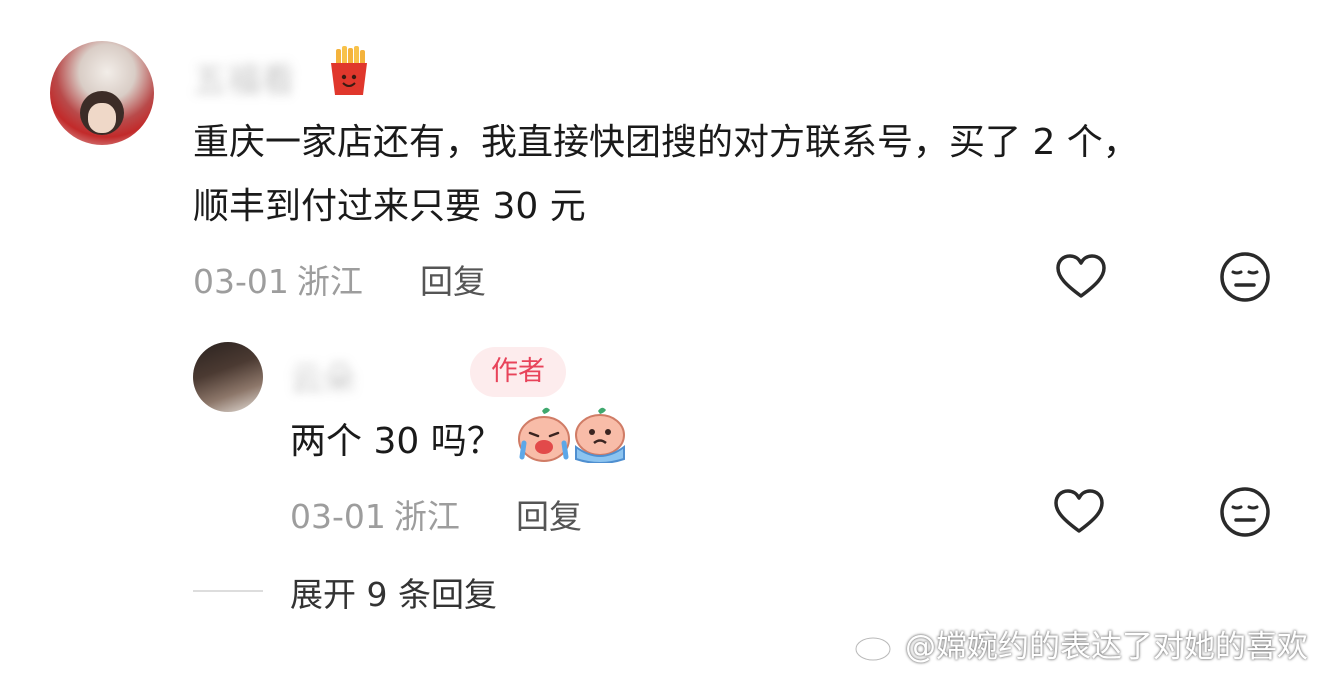 The image size is (1320, 675). Describe the element at coordinates (102, 93) in the screenshot. I see `commenter-avatar` at that location.